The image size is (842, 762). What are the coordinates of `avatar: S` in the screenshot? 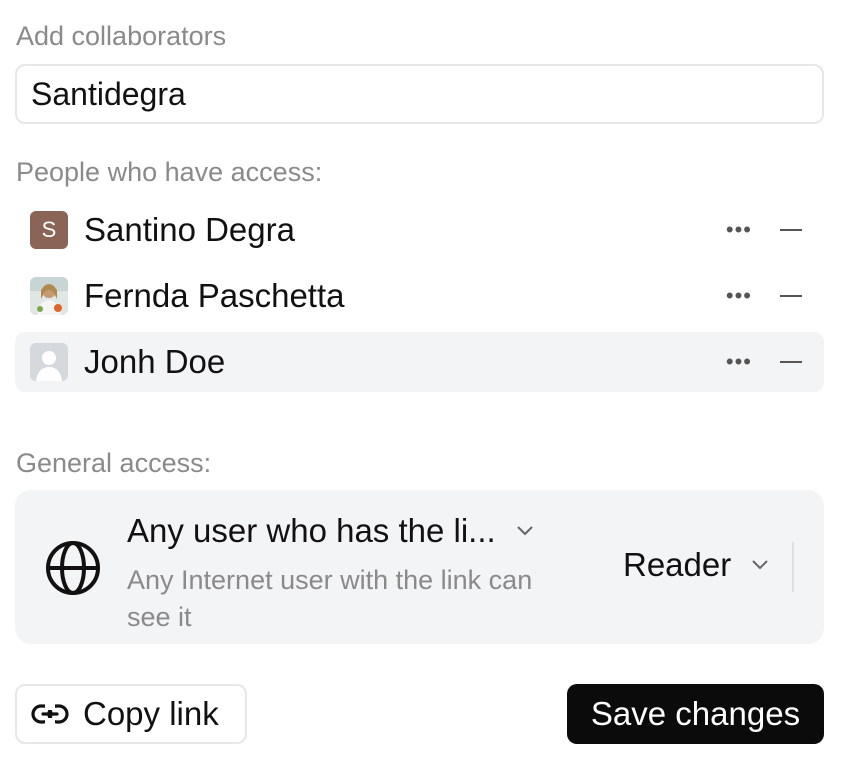 It's located at (49, 230).